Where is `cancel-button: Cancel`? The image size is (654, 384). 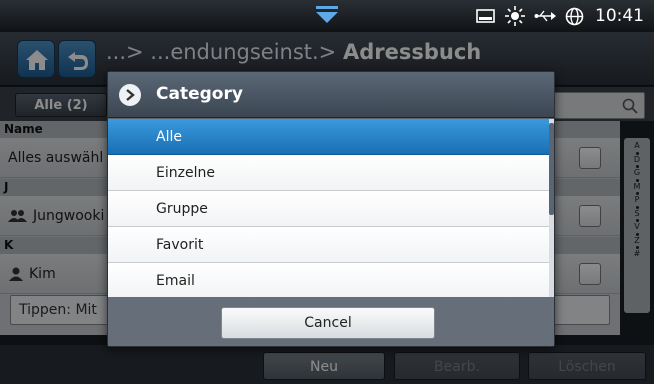 cancel-button: Cancel is located at coordinates (328, 323).